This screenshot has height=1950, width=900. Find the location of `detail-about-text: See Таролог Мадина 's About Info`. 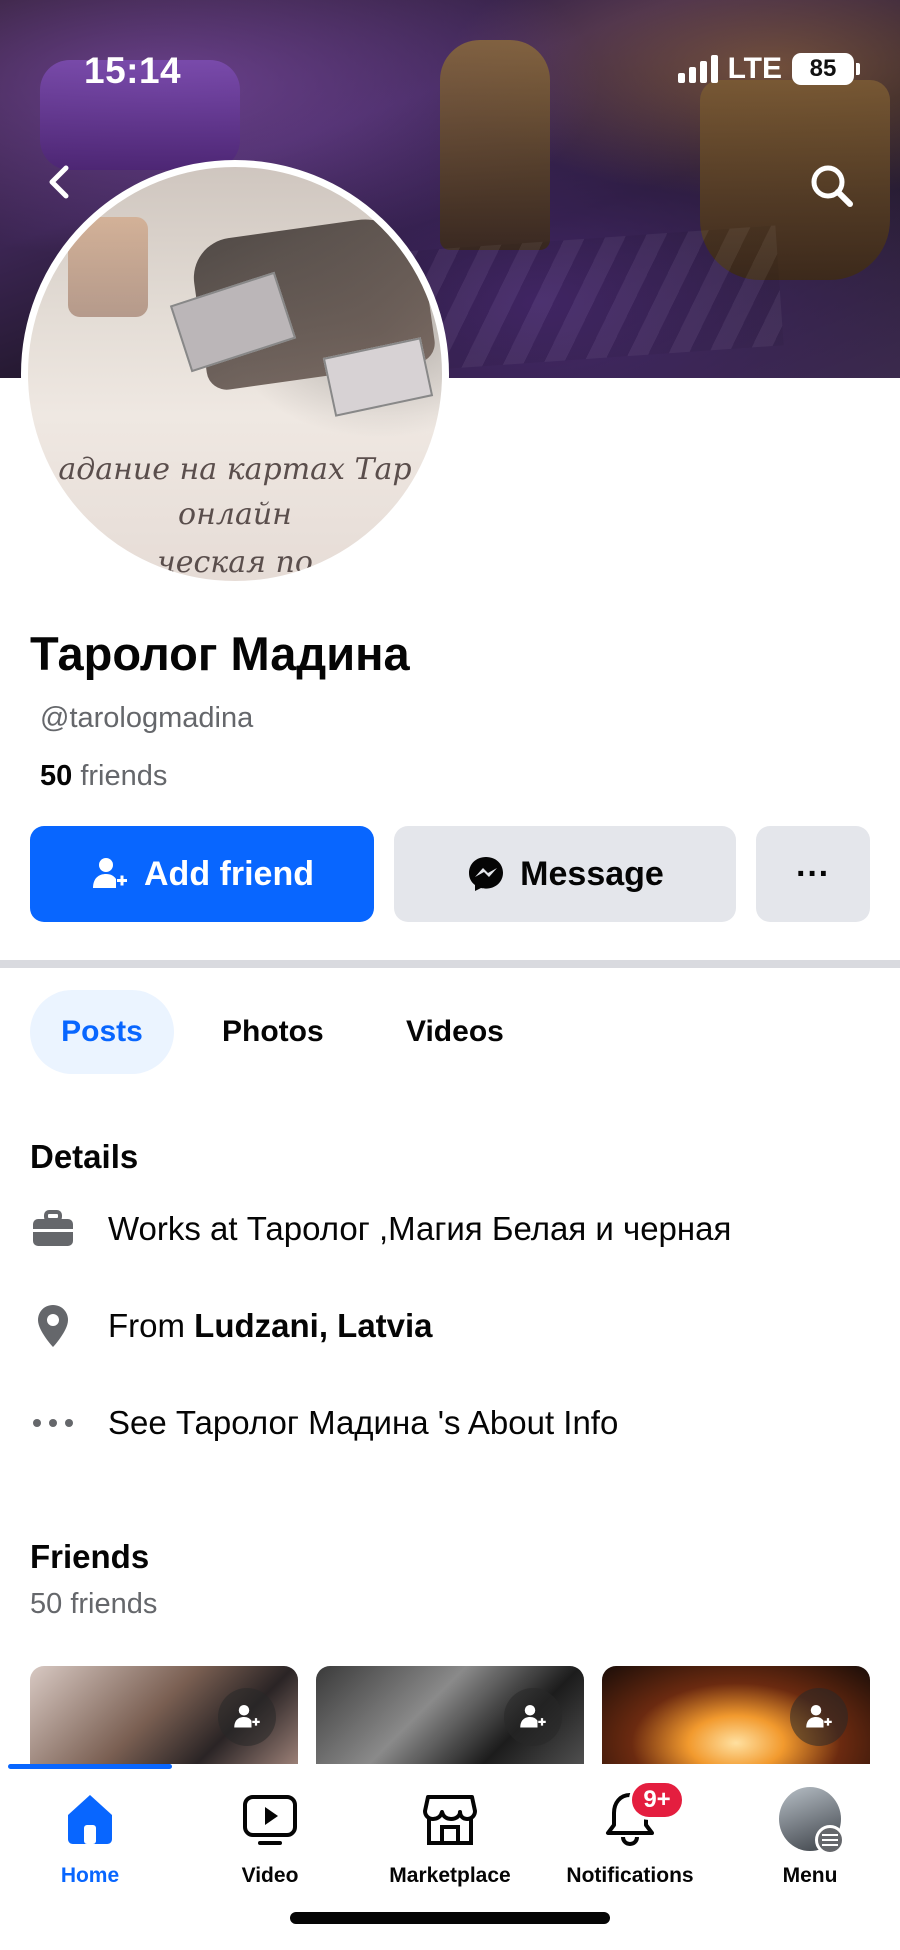

detail-about-text: See Таролог Мадина 's About Info is located at coordinates (363, 1422).